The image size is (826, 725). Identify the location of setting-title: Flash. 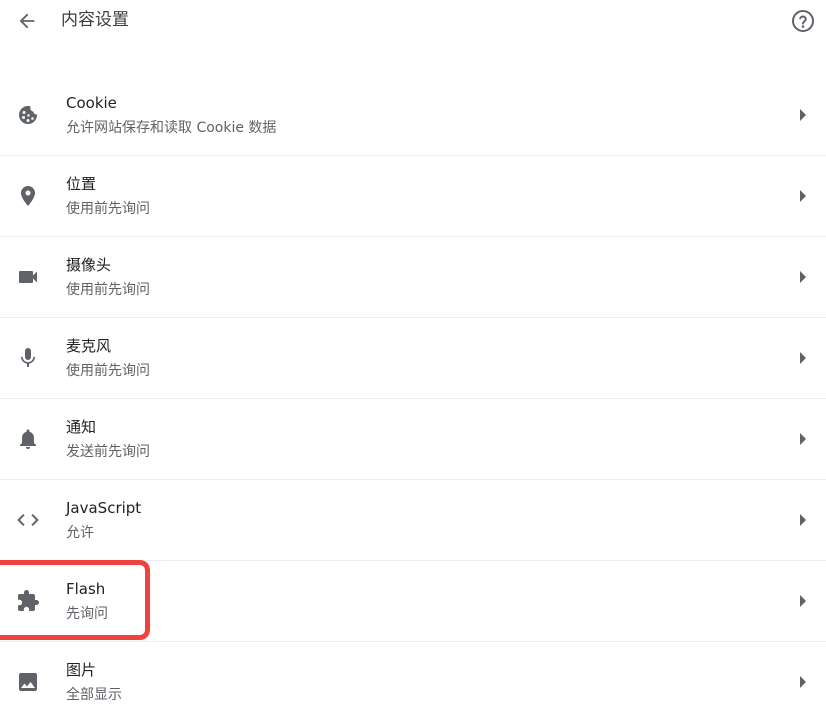
(86, 589).